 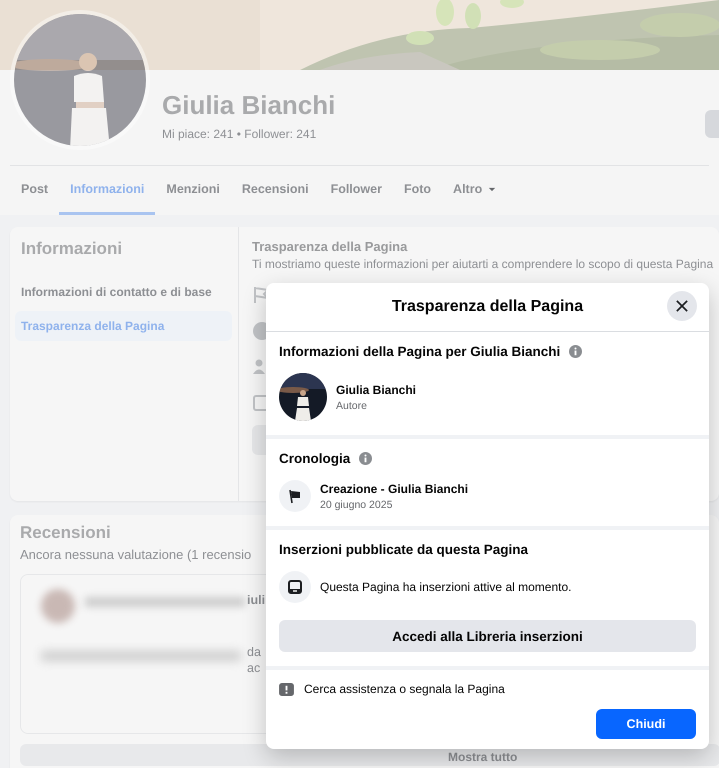 What do you see at coordinates (646, 724) in the screenshot?
I see `close-button: Chiudi` at bounding box center [646, 724].